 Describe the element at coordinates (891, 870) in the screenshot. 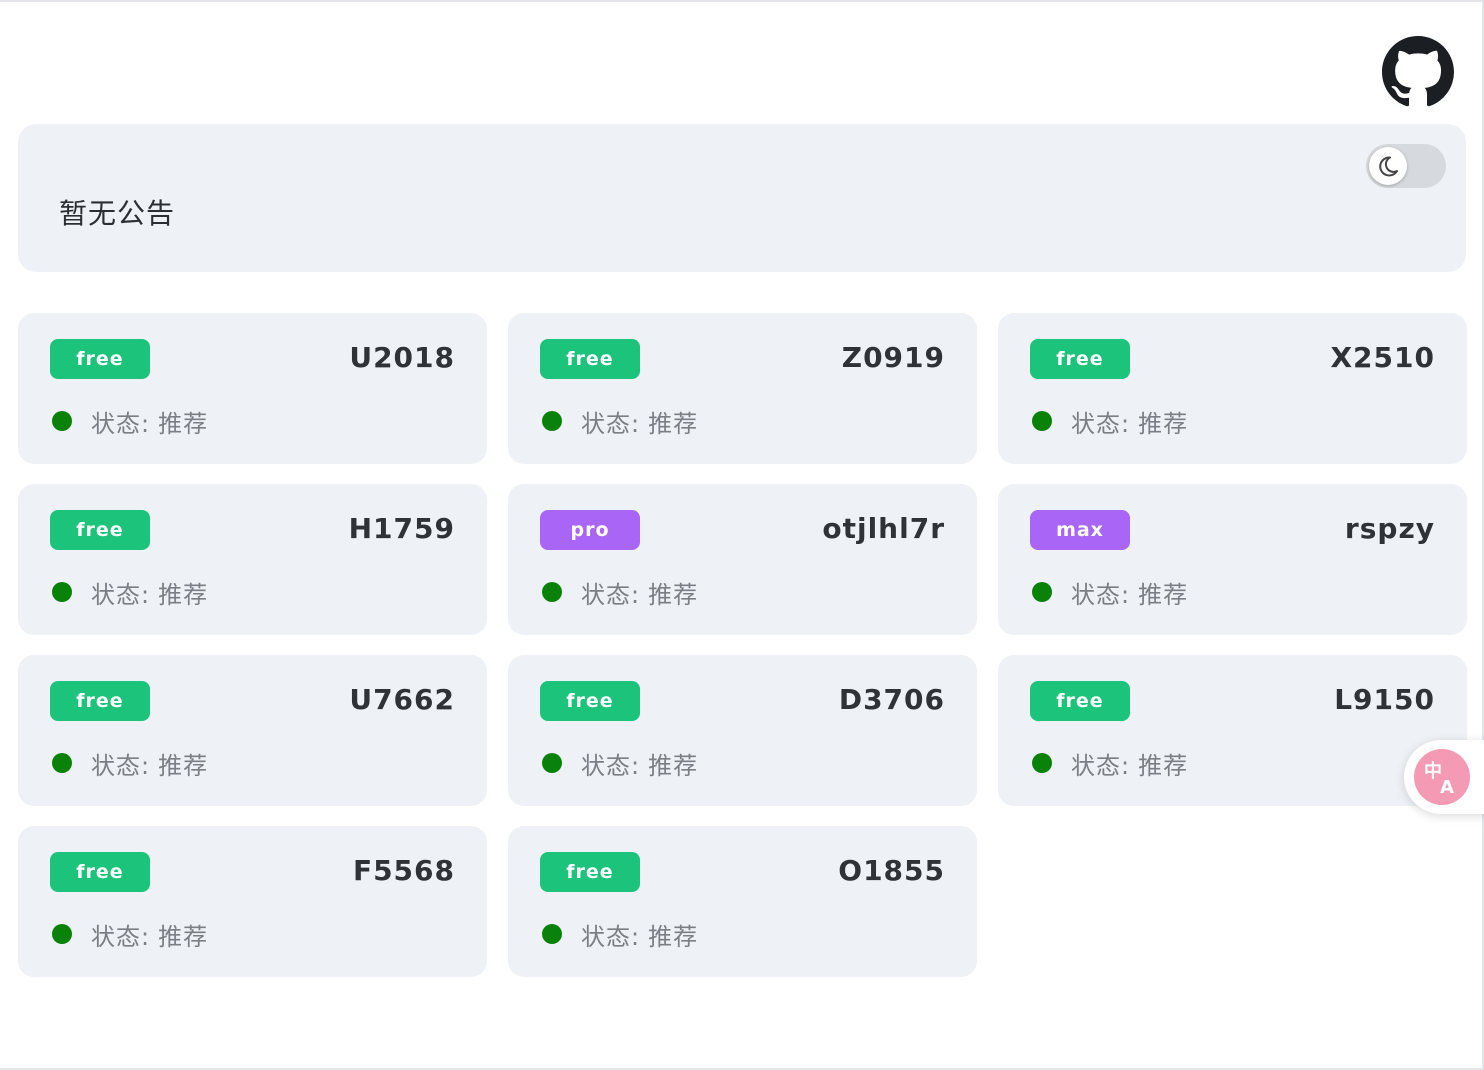

I see `card-code: O1855` at that location.